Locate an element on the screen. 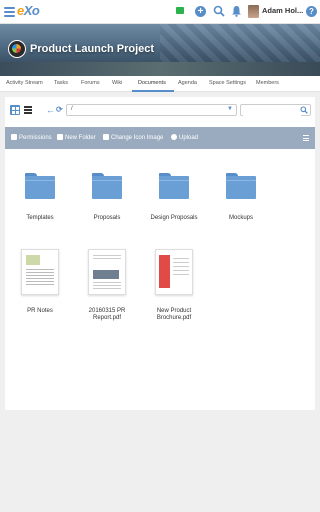 The image size is (320, 512). tab-wiki: Wiki is located at coordinates (117, 83).